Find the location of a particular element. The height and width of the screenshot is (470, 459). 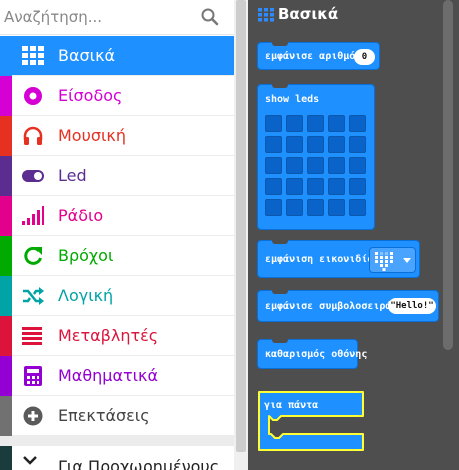

forever-block: για πάντα is located at coordinates (312, 425).